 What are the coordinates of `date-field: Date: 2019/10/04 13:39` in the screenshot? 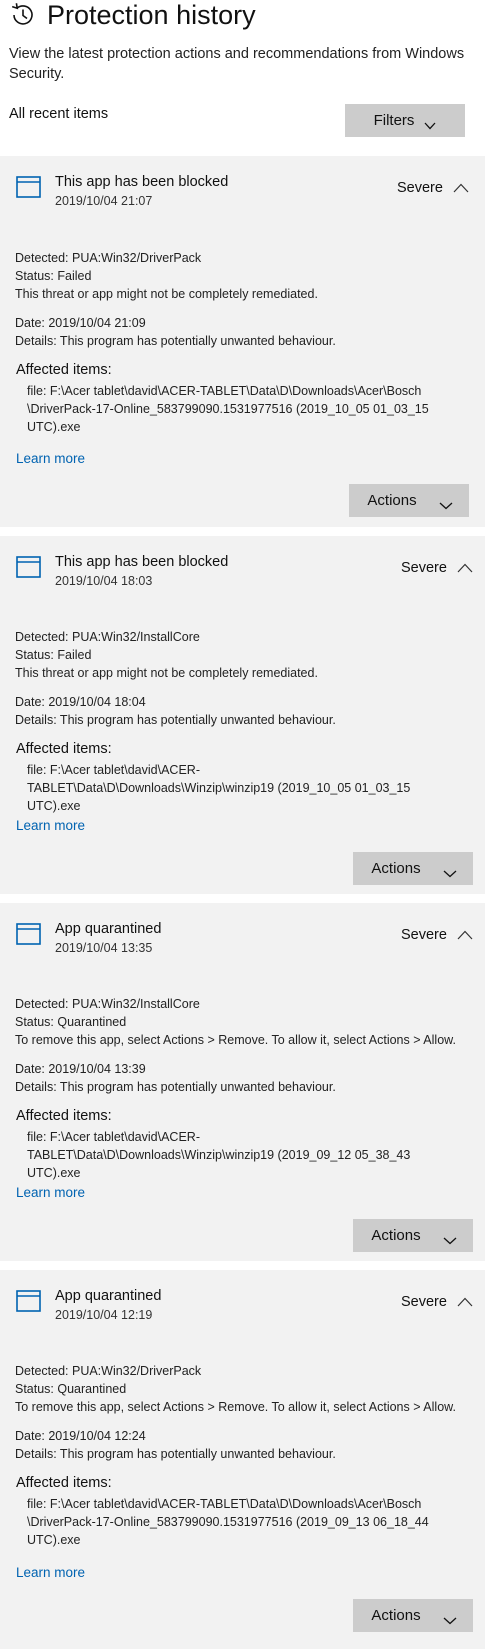 It's located at (80, 1069).